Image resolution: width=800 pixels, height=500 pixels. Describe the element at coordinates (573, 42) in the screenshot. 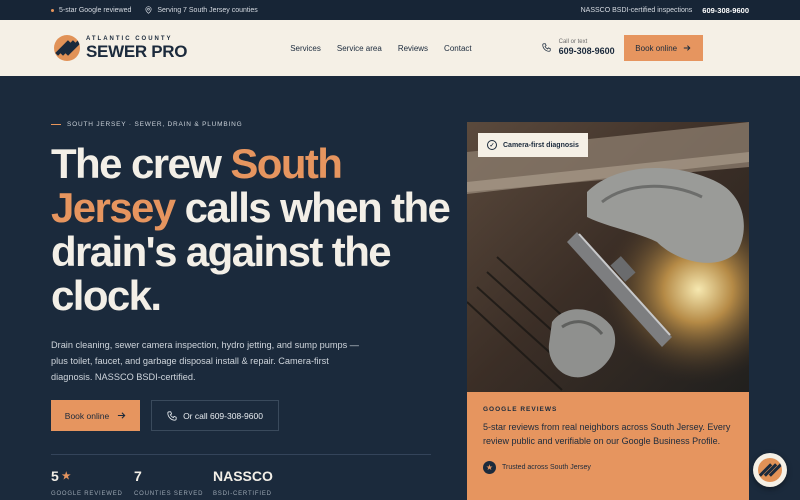

I see `call-label: Call or text` at that location.